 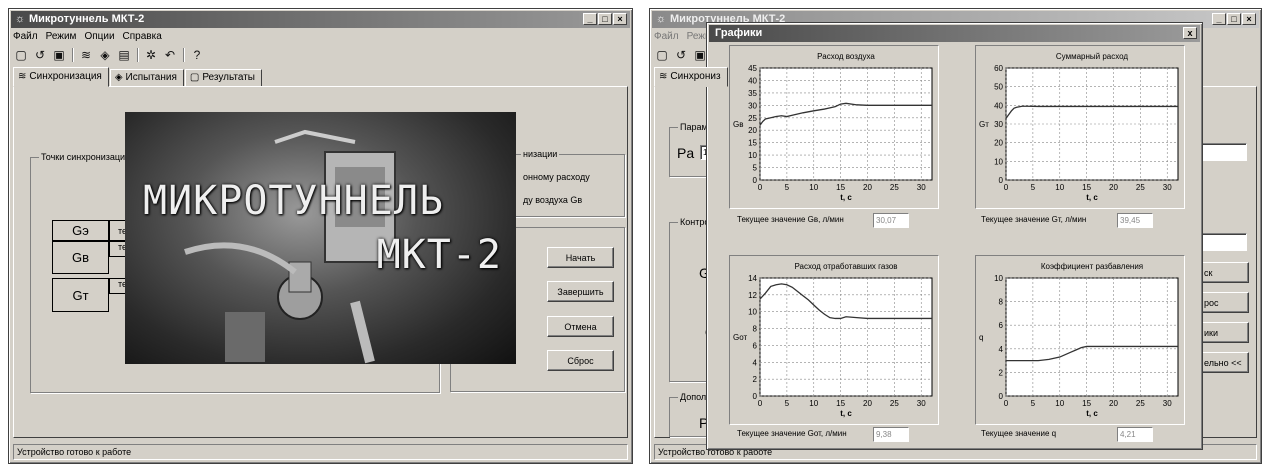 What do you see at coordinates (752, 68) in the screenshot?
I see `y-tick-label: 45` at bounding box center [752, 68].